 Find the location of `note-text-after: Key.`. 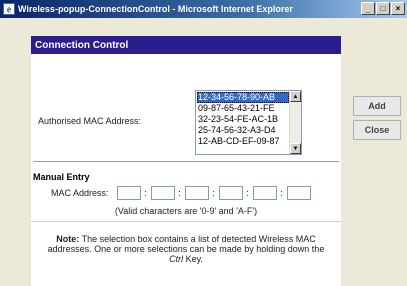

note-text-after: Key. is located at coordinates (193, 259).